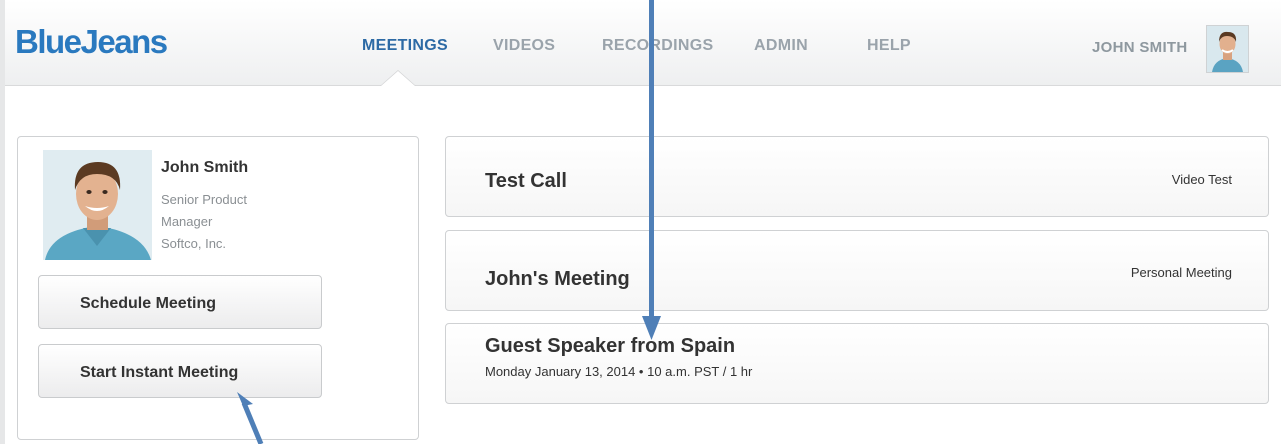  Describe the element at coordinates (524, 46) in the screenshot. I see `nav-videos: VIDEOS` at that location.